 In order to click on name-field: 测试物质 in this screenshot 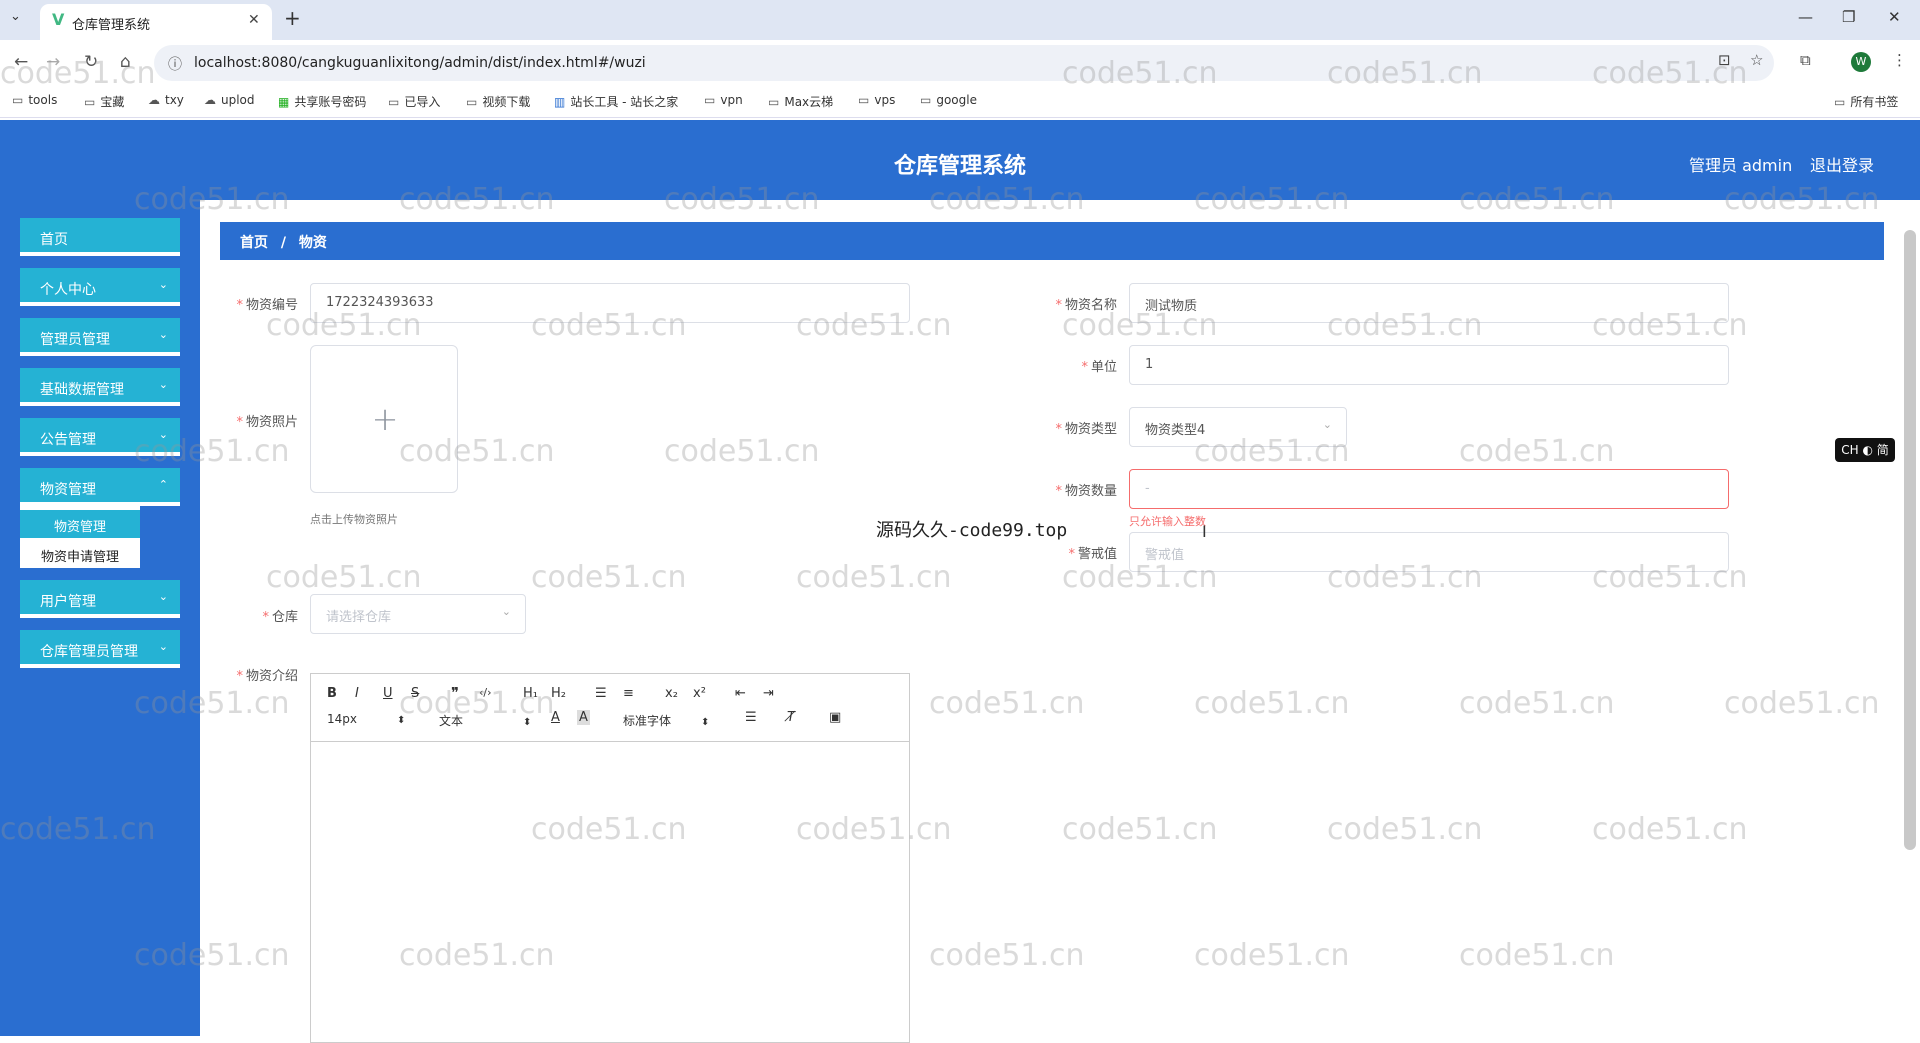, I will do `click(1429, 303)`.